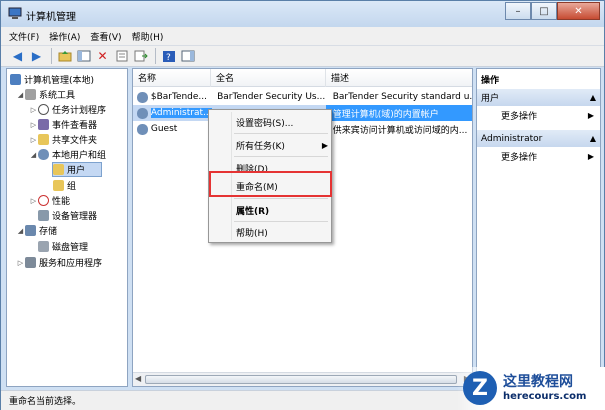 This screenshot has width=605, height=410. I want to click on maximize-button: □, so click(544, 11).